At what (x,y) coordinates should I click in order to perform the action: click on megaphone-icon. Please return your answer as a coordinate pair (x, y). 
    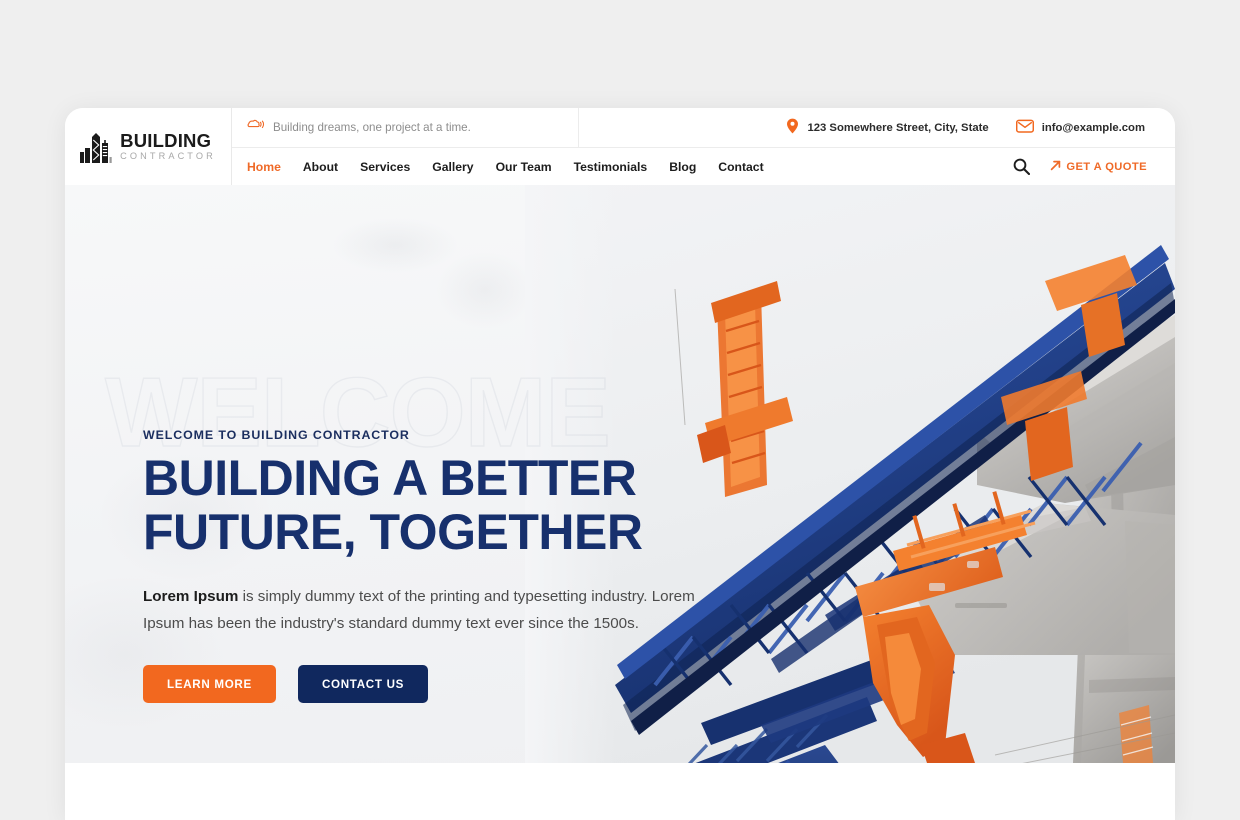
    Looking at the image, I should click on (256, 128).